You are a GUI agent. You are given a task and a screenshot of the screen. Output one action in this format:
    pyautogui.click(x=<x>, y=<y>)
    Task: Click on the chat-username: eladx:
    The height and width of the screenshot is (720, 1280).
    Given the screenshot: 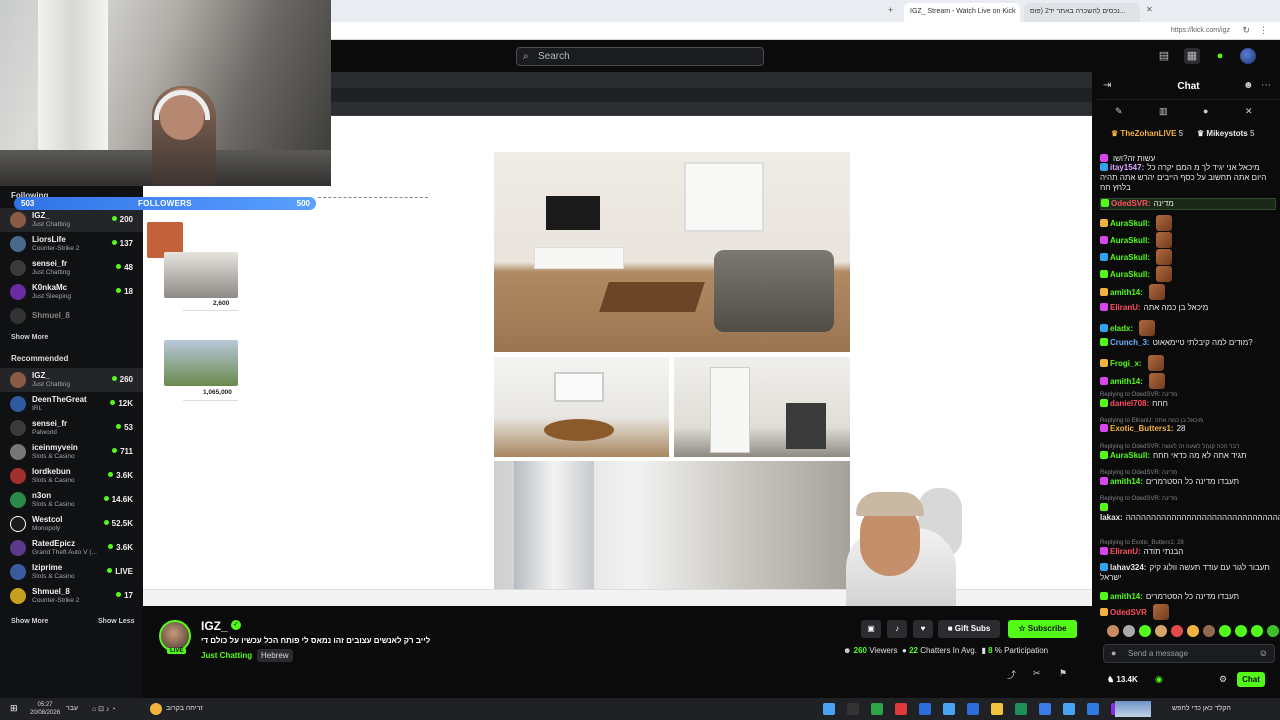 What is the action you would take?
    pyautogui.click(x=1121, y=328)
    